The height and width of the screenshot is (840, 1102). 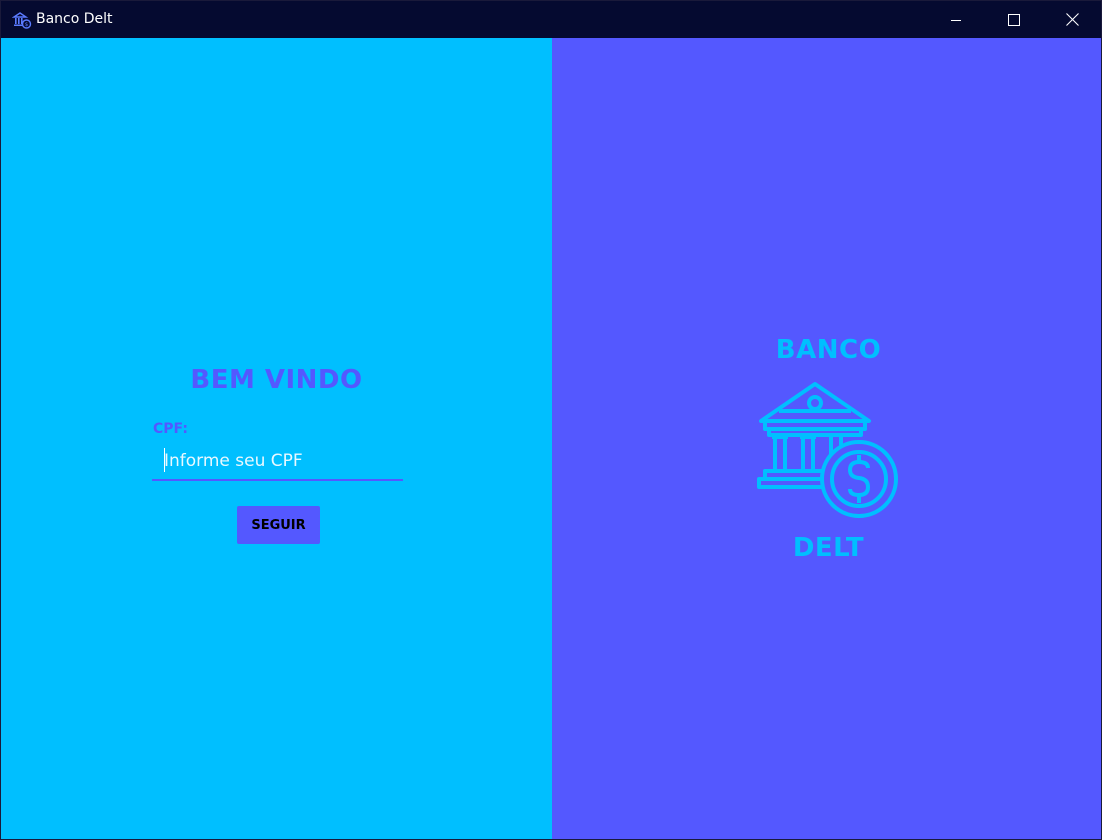 What do you see at coordinates (278, 525) in the screenshot?
I see `seguir-button: SEGUIR` at bounding box center [278, 525].